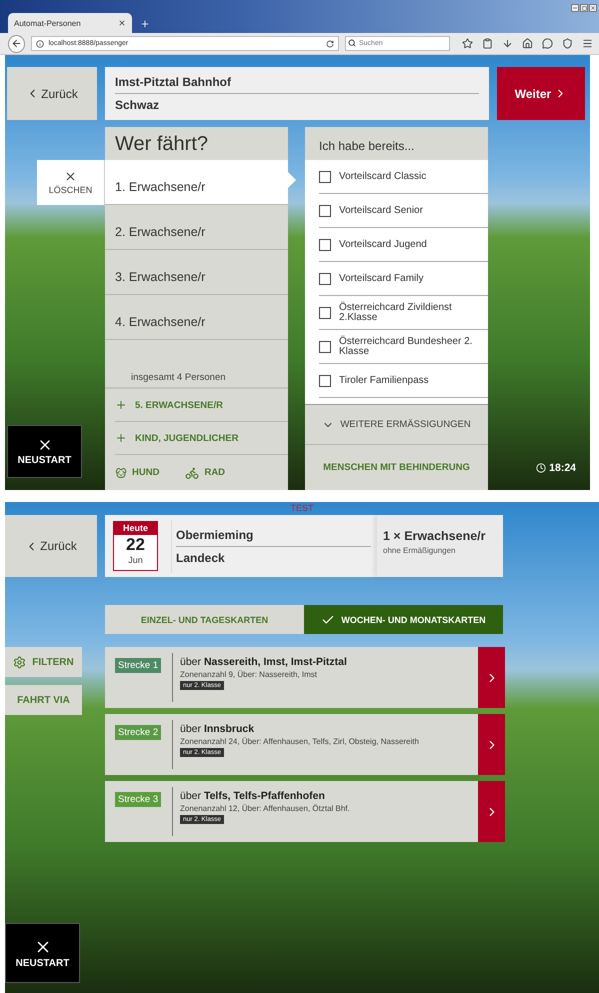 The height and width of the screenshot is (993, 599). I want to click on shield-icon, so click(567, 43).